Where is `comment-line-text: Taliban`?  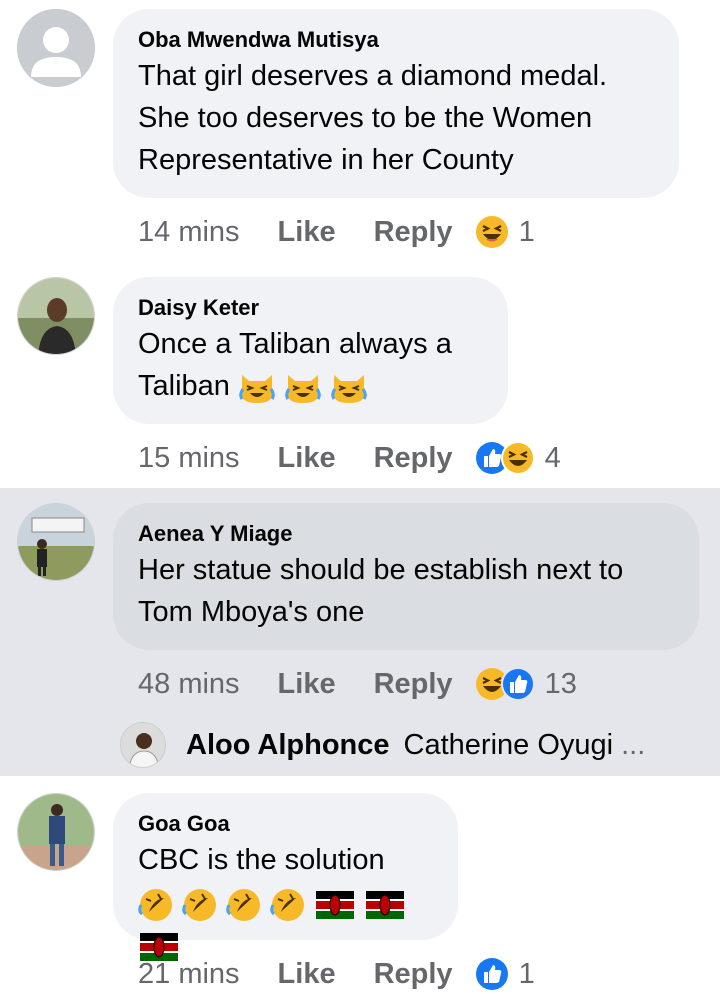 comment-line-text: Taliban is located at coordinates (184, 386).